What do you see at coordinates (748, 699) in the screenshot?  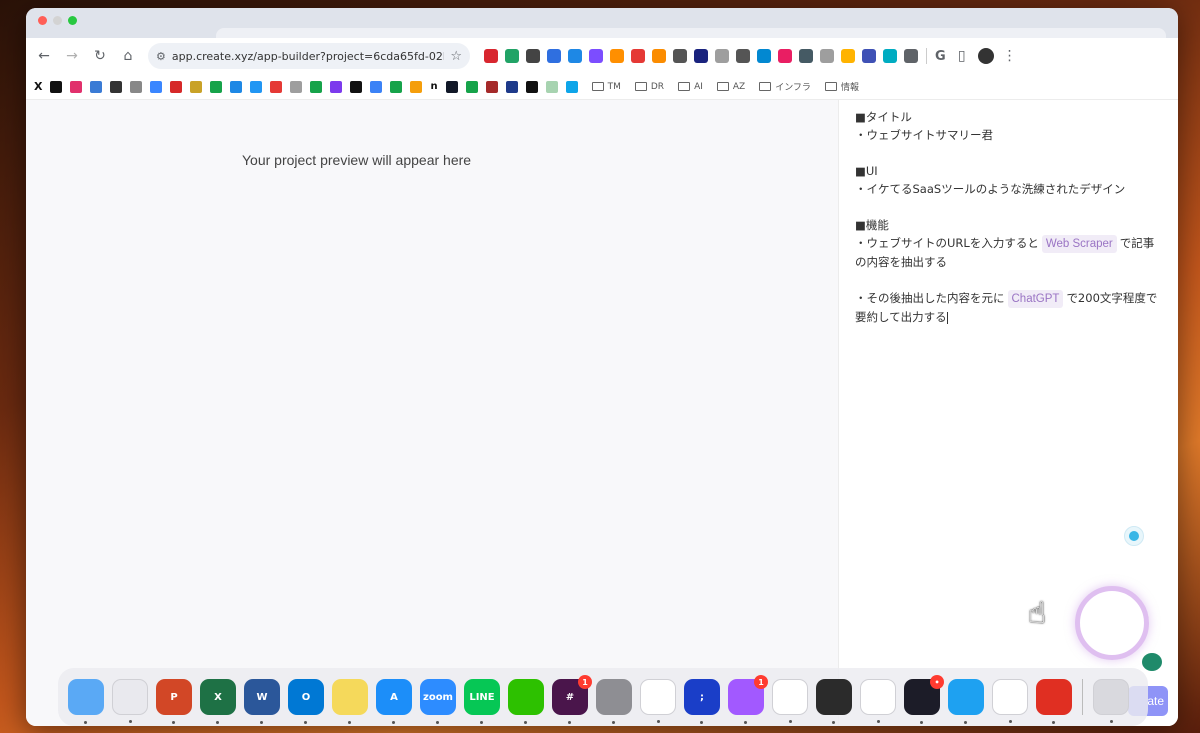 I see `messenger-icon: 1` at bounding box center [748, 699].